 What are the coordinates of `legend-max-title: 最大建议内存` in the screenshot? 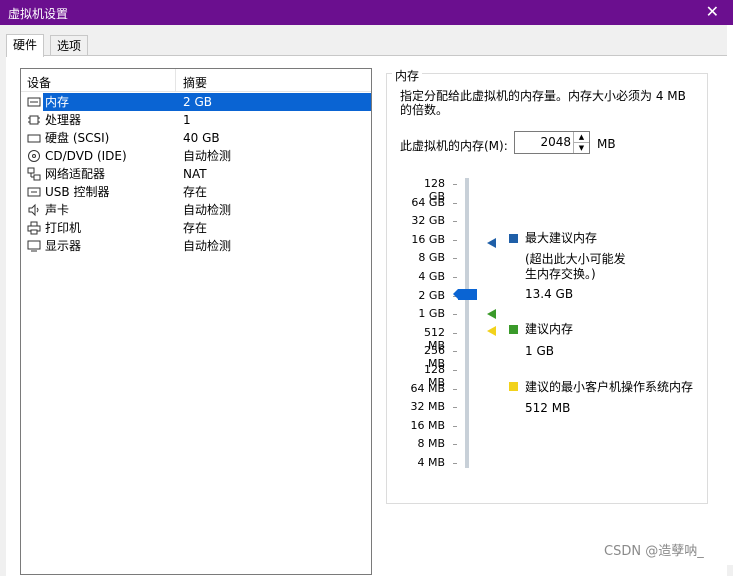 It's located at (561, 238).